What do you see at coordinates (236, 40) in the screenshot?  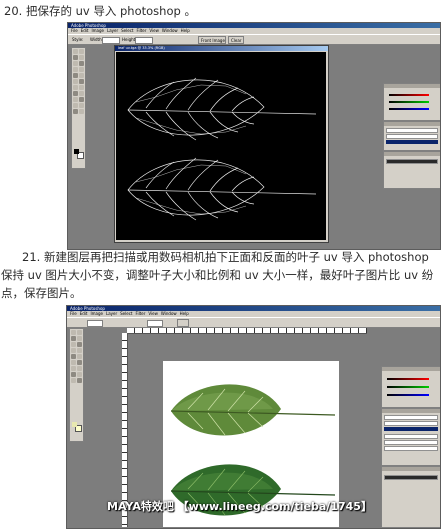 I see `clear-button: Clear` at bounding box center [236, 40].